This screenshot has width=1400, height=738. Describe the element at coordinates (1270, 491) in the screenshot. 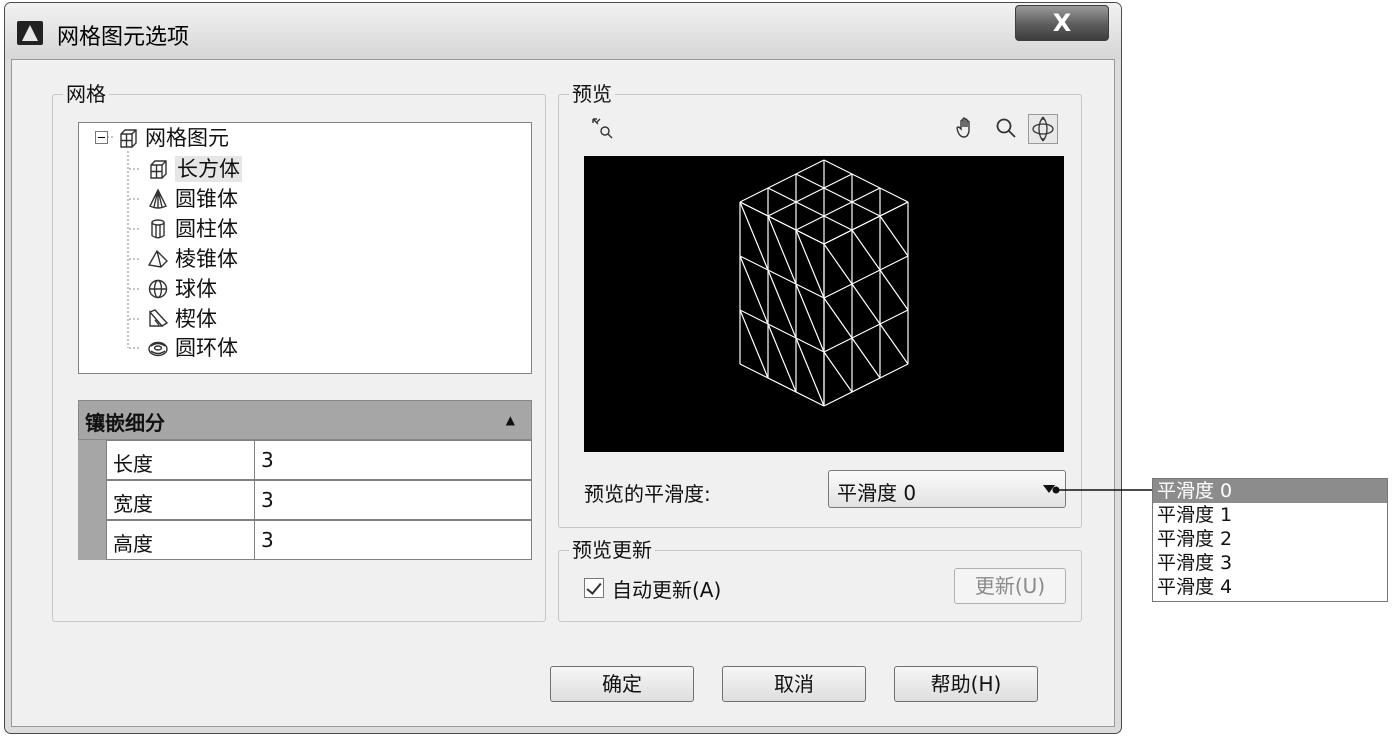

I see `list-item: 平滑度 0` at that location.